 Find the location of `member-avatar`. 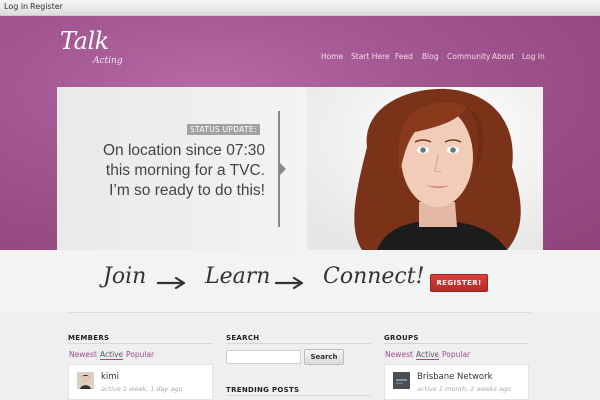

member-avatar is located at coordinates (85, 380).